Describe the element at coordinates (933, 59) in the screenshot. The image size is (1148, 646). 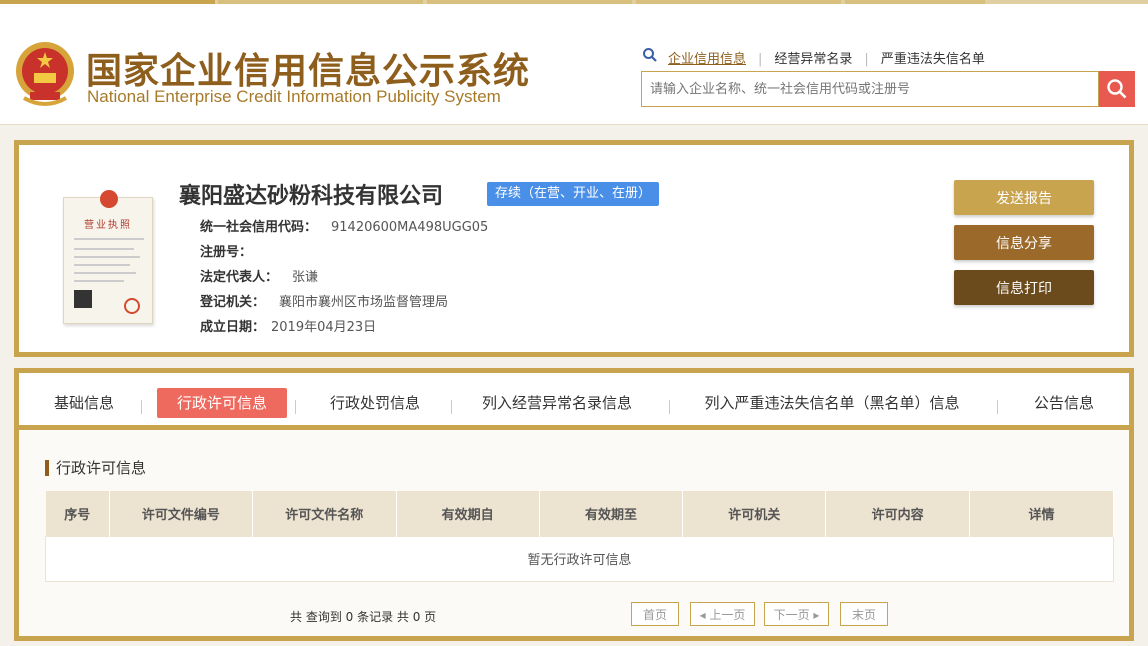
I see `nav-blacklist: 严重违法失信名单` at that location.